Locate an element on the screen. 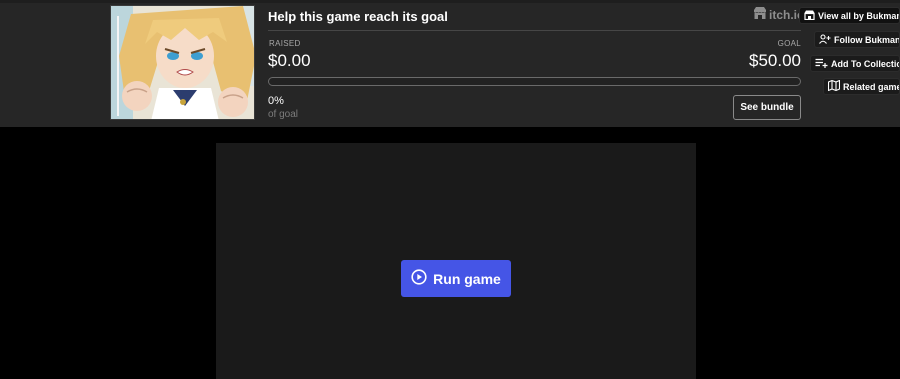  related-games-button: Related games is located at coordinates (861, 86).